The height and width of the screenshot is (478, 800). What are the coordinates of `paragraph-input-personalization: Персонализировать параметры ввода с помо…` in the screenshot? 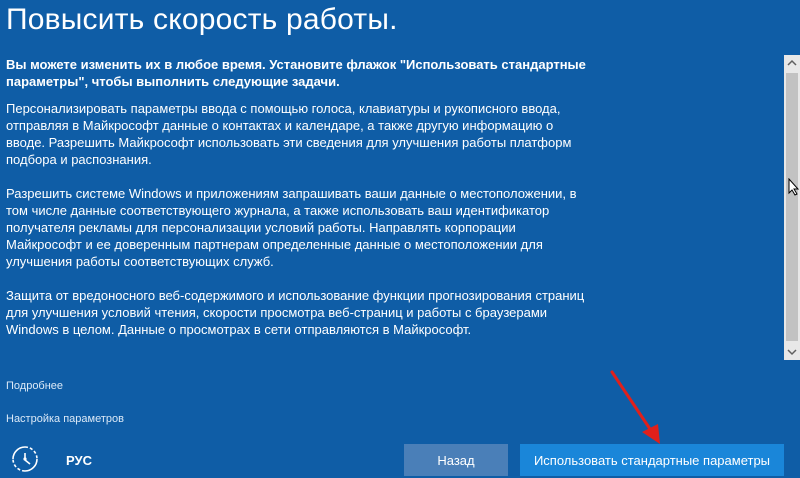 It's located at (289, 134).